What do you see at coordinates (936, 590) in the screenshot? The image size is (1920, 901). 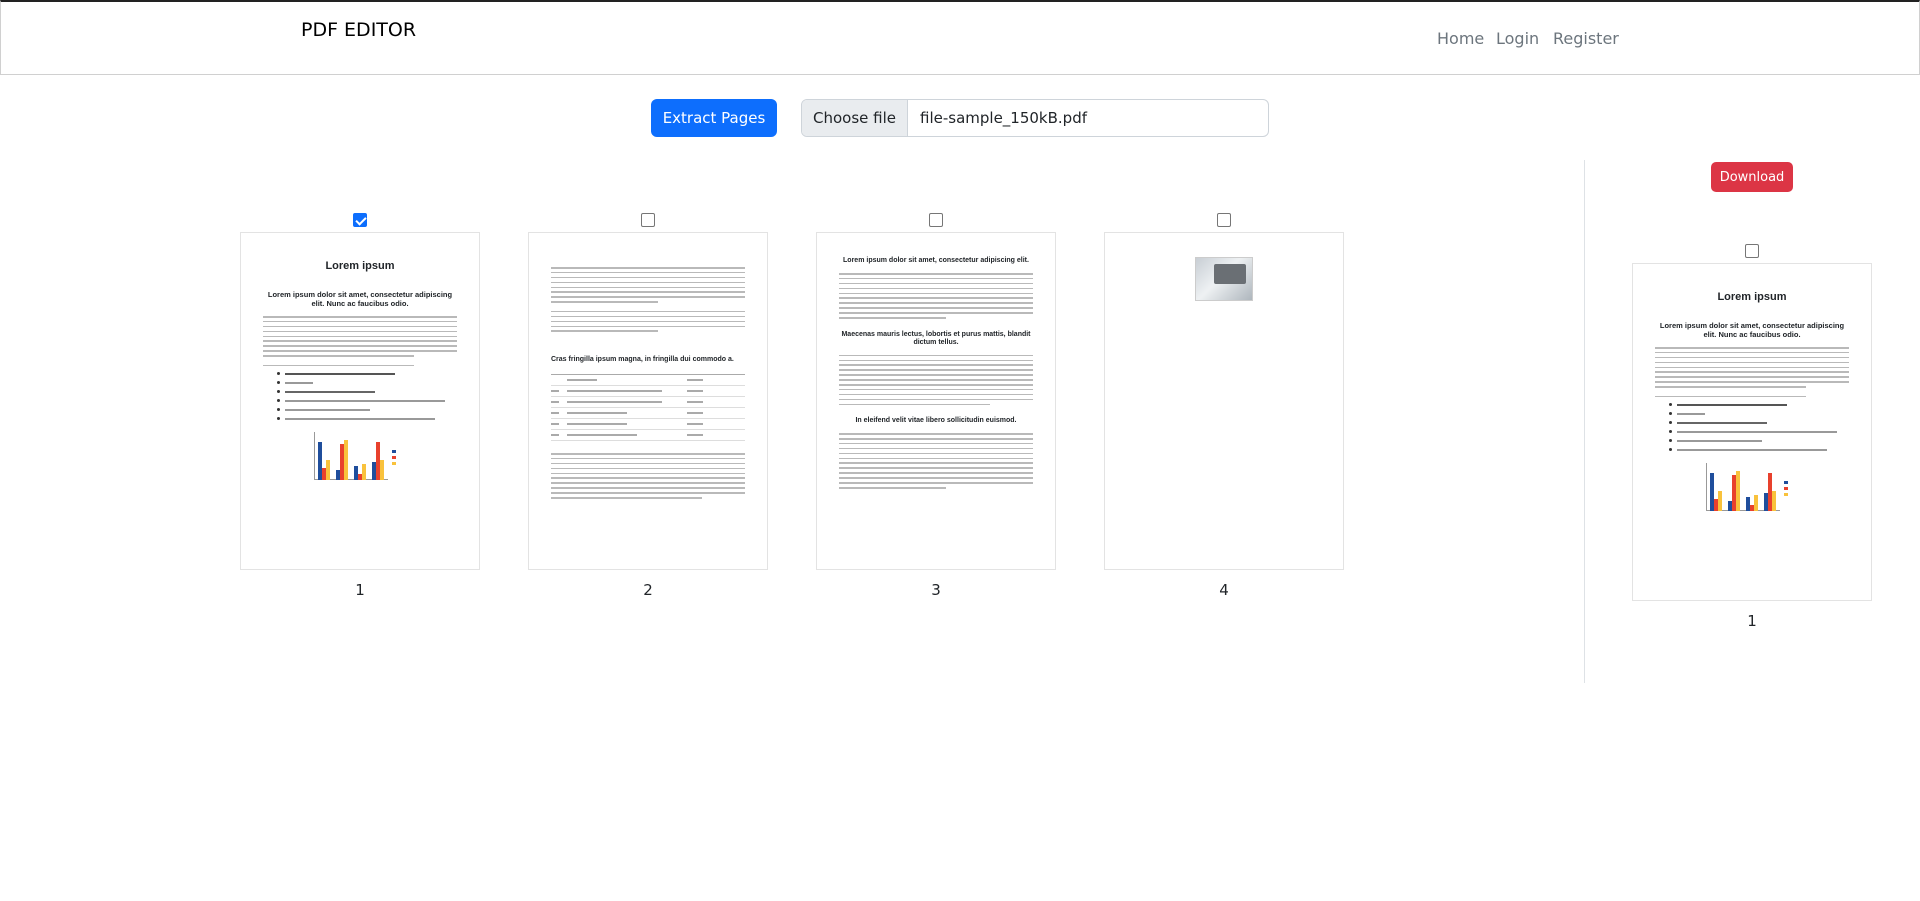 I see `page-number-3: 3` at bounding box center [936, 590].